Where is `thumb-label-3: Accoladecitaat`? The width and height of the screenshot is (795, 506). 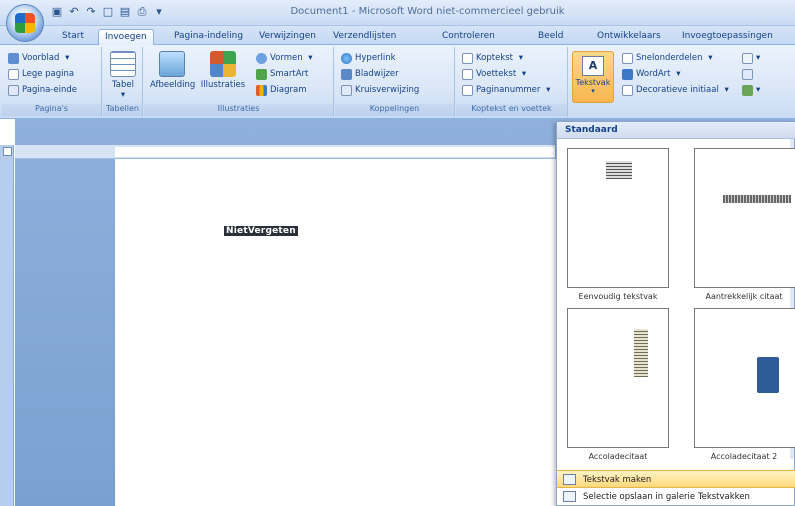 thumb-label-3: Accoladecitaat is located at coordinates (618, 456).